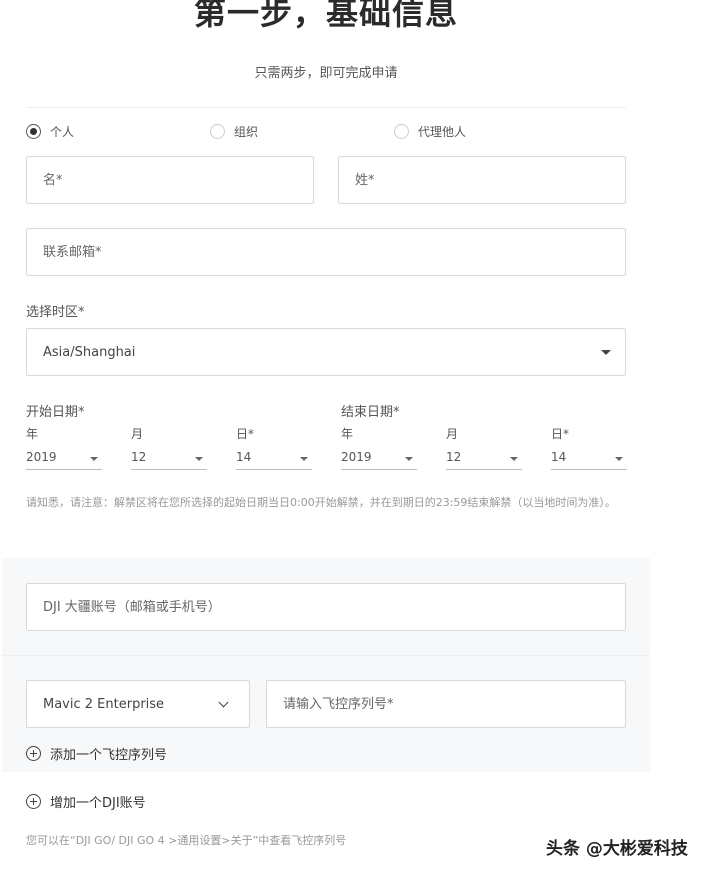  Describe the element at coordinates (326, 73) in the screenshot. I see `page-subtitle: 只需两步，即可完成申请` at that location.